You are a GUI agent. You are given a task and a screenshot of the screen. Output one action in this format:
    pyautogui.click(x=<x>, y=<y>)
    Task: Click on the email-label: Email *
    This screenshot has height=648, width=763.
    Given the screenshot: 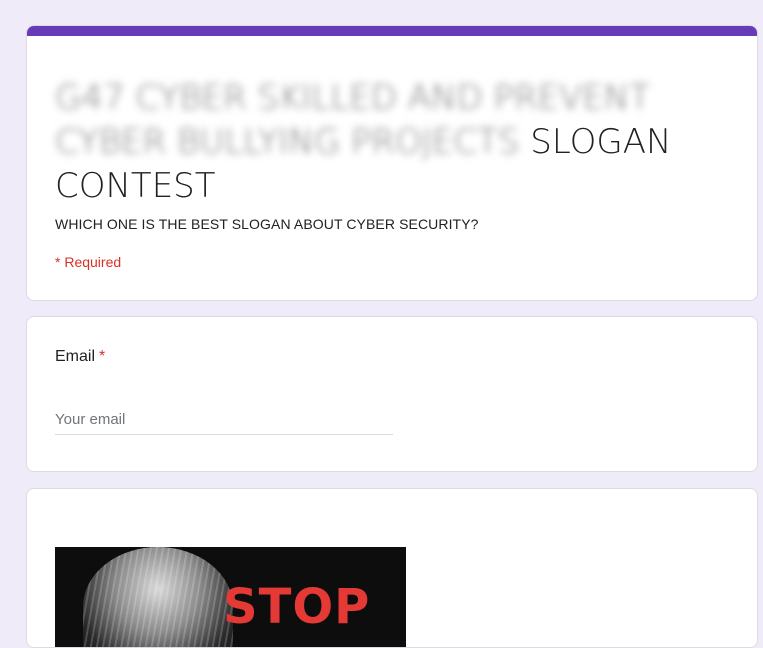 What is the action you would take?
    pyautogui.click(x=80, y=357)
    